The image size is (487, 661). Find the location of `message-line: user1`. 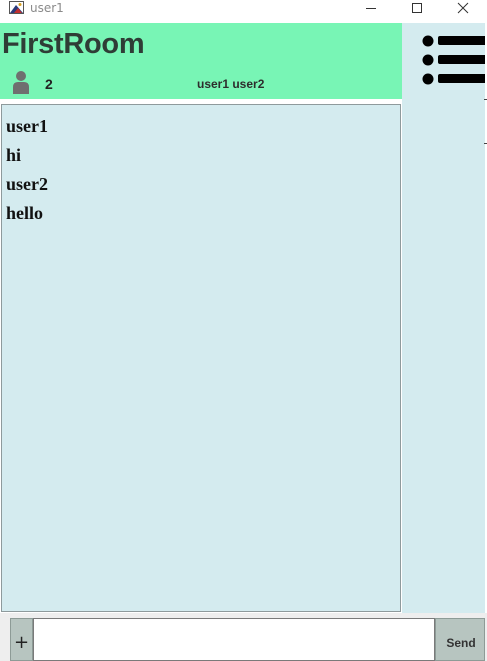

message-line: user1 is located at coordinates (27, 126).